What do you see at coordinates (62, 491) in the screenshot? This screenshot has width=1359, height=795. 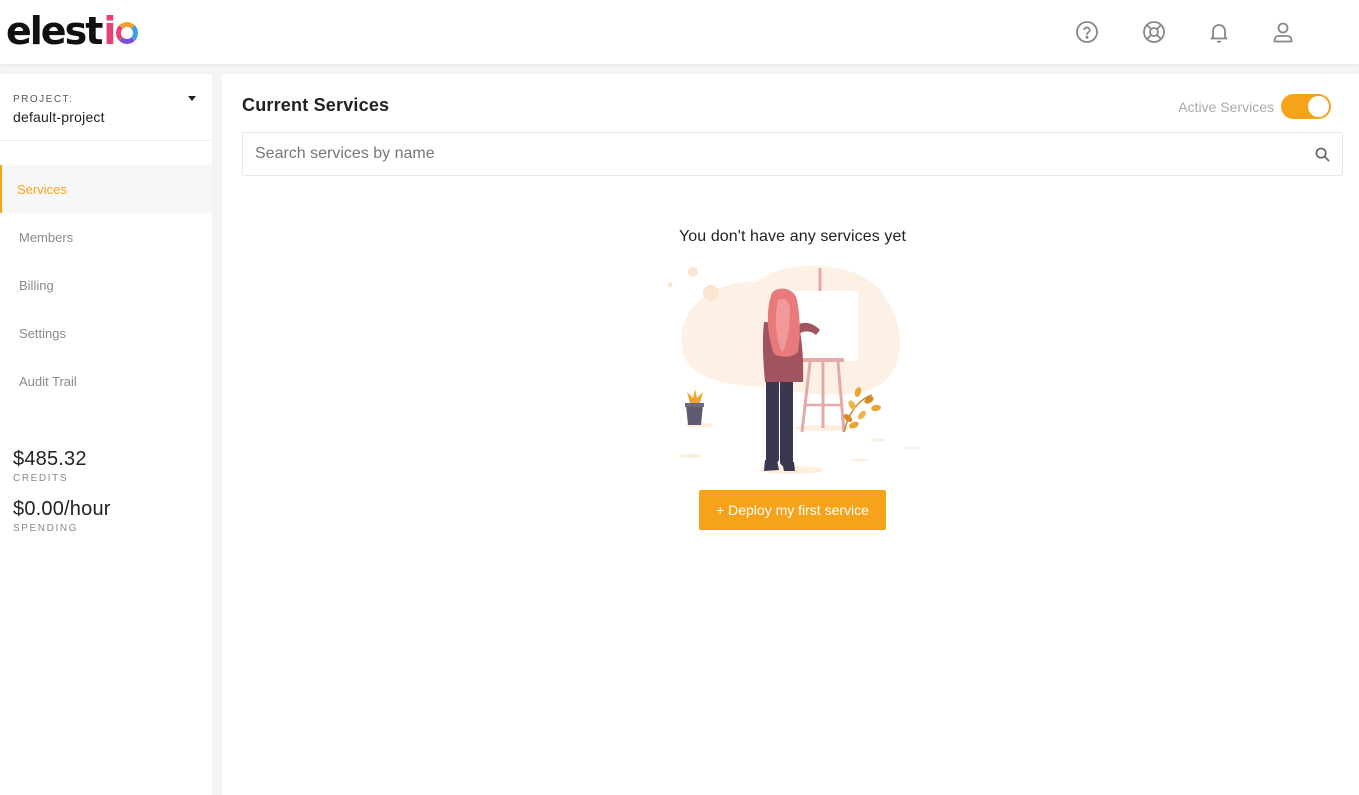 I see `account-stats: $485.32 CREDITS $0.00/hour SPENDING` at bounding box center [62, 491].